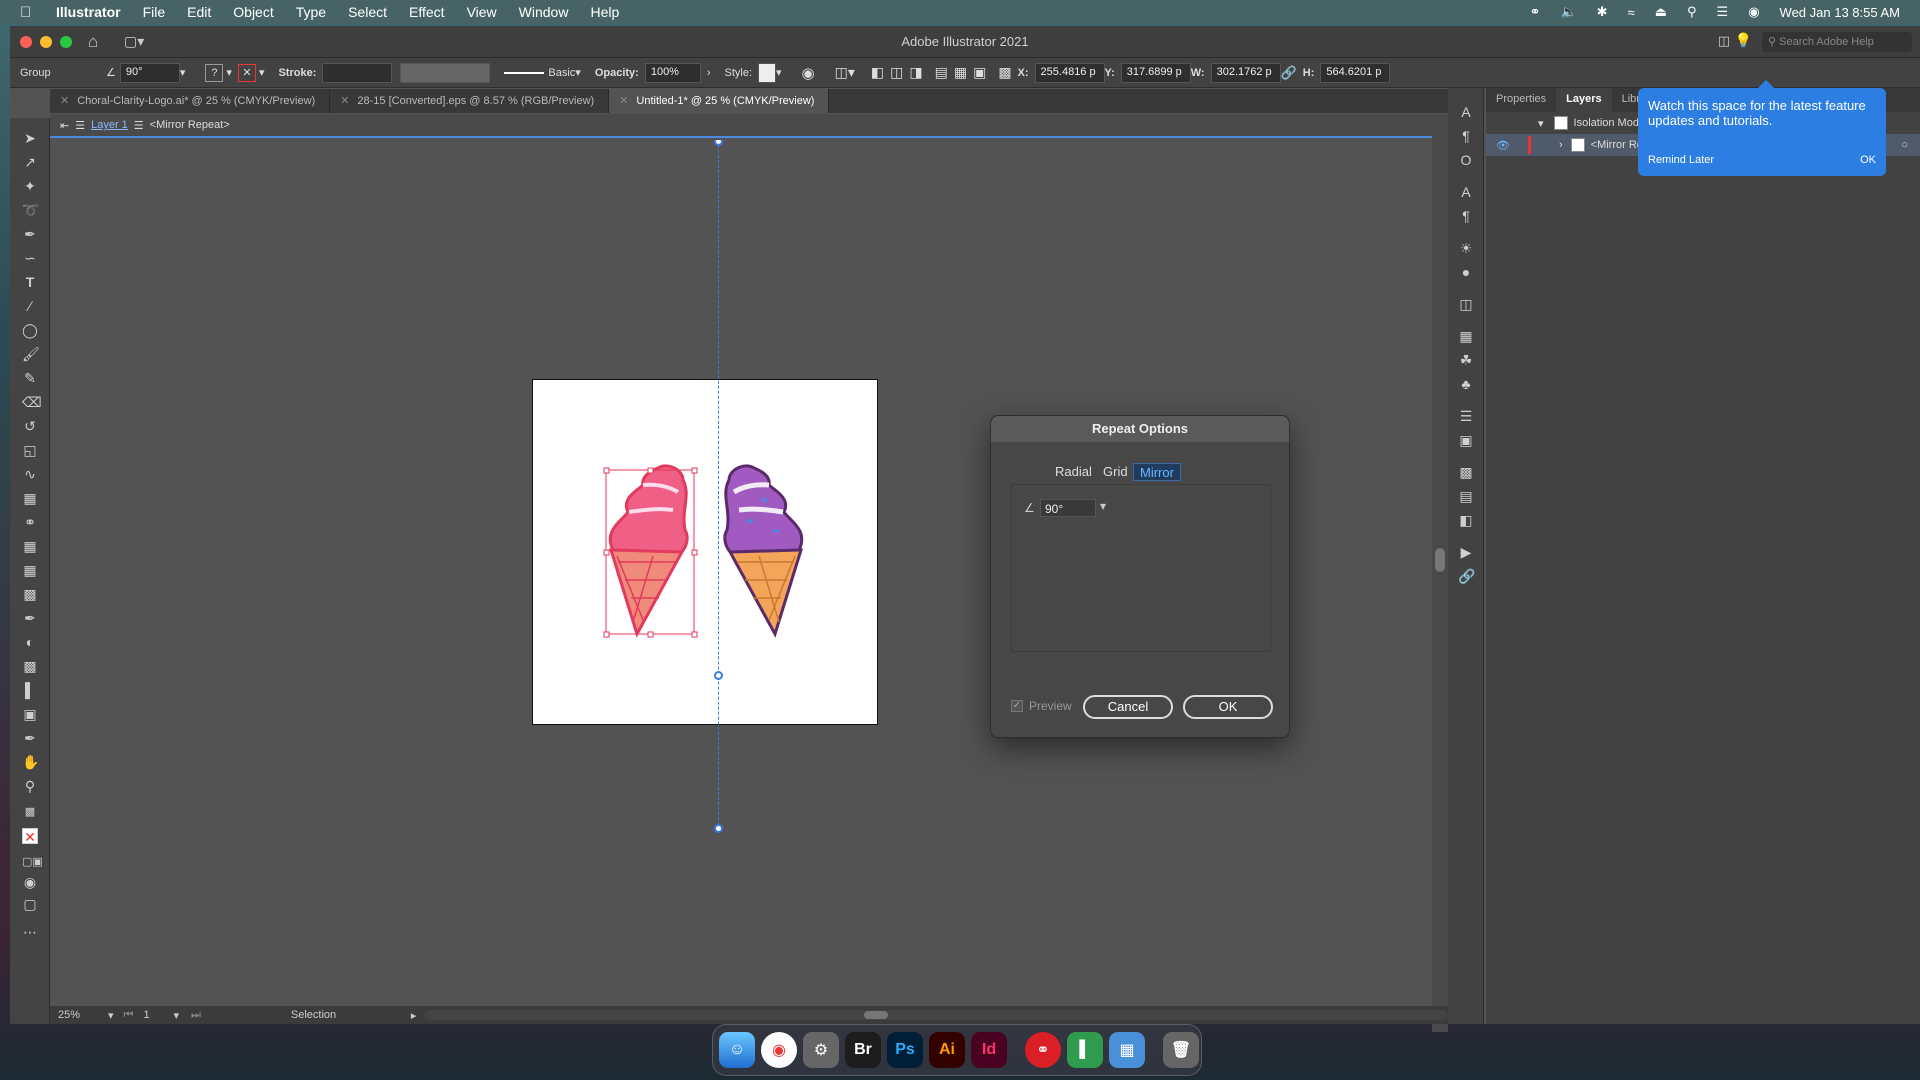 The image size is (1920, 1080). What do you see at coordinates (149, 72) in the screenshot?
I see `angle-value: 90°` at bounding box center [149, 72].